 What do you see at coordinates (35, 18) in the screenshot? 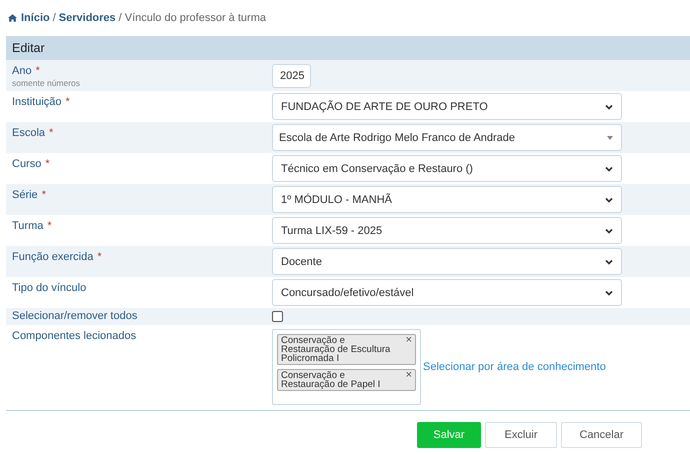
I see `breadcrumb-link: Início` at bounding box center [35, 18].